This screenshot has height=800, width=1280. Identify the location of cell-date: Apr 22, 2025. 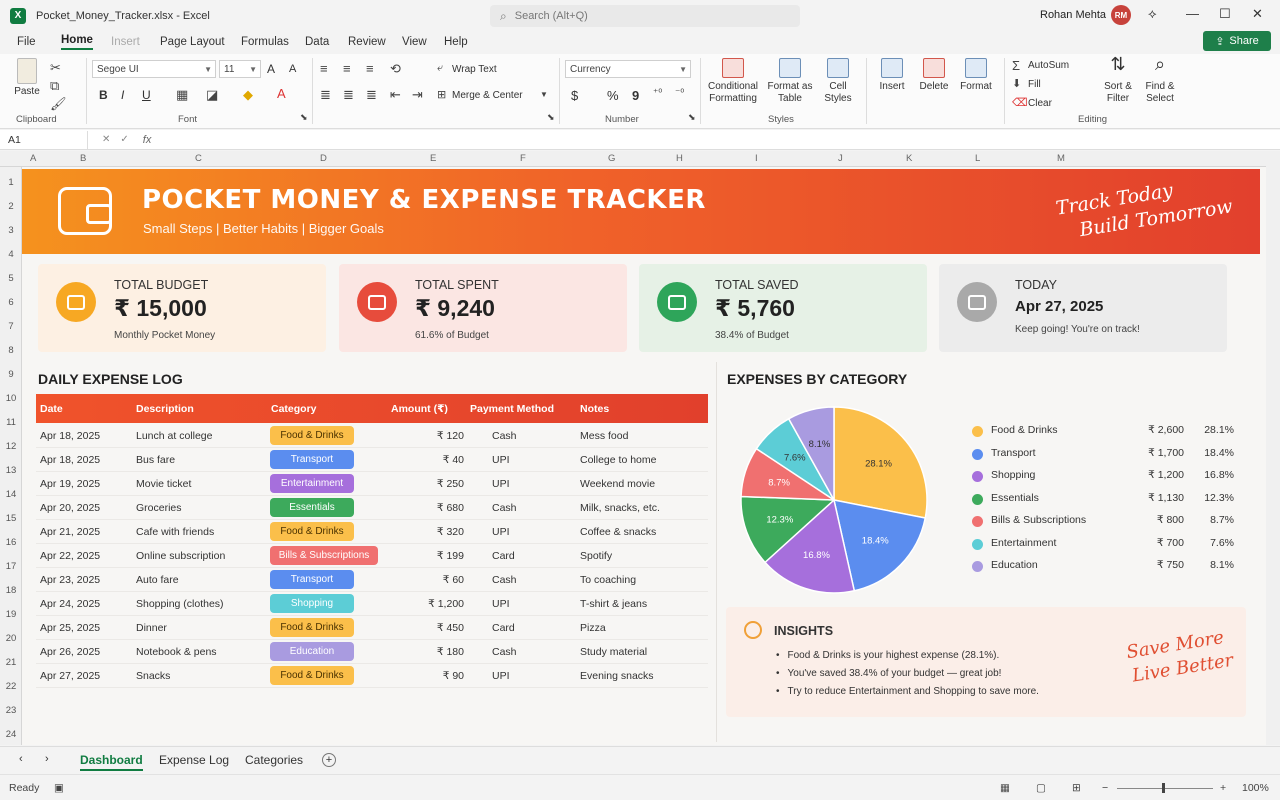
(70, 556).